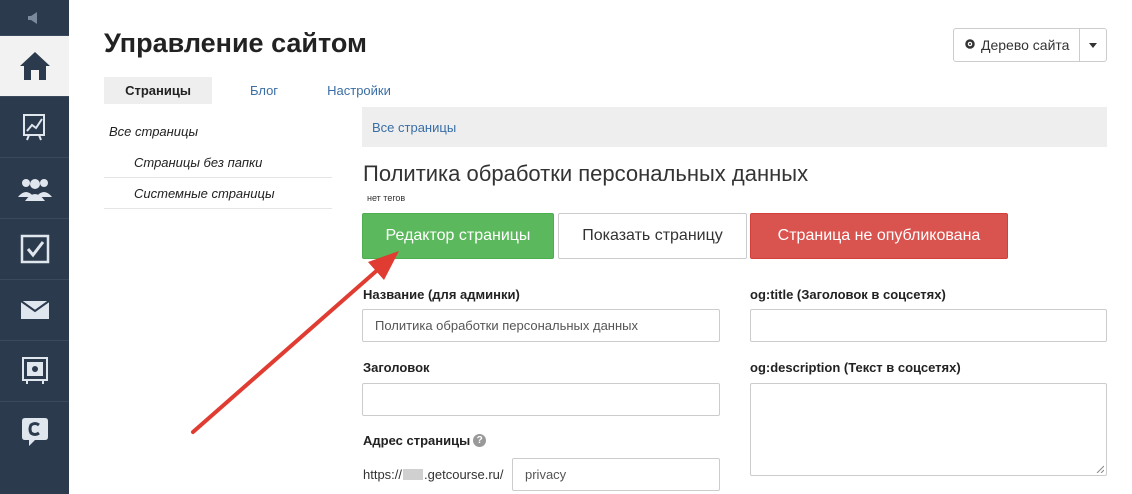 The image size is (1132, 494). I want to click on chat-icon, so click(34, 432).